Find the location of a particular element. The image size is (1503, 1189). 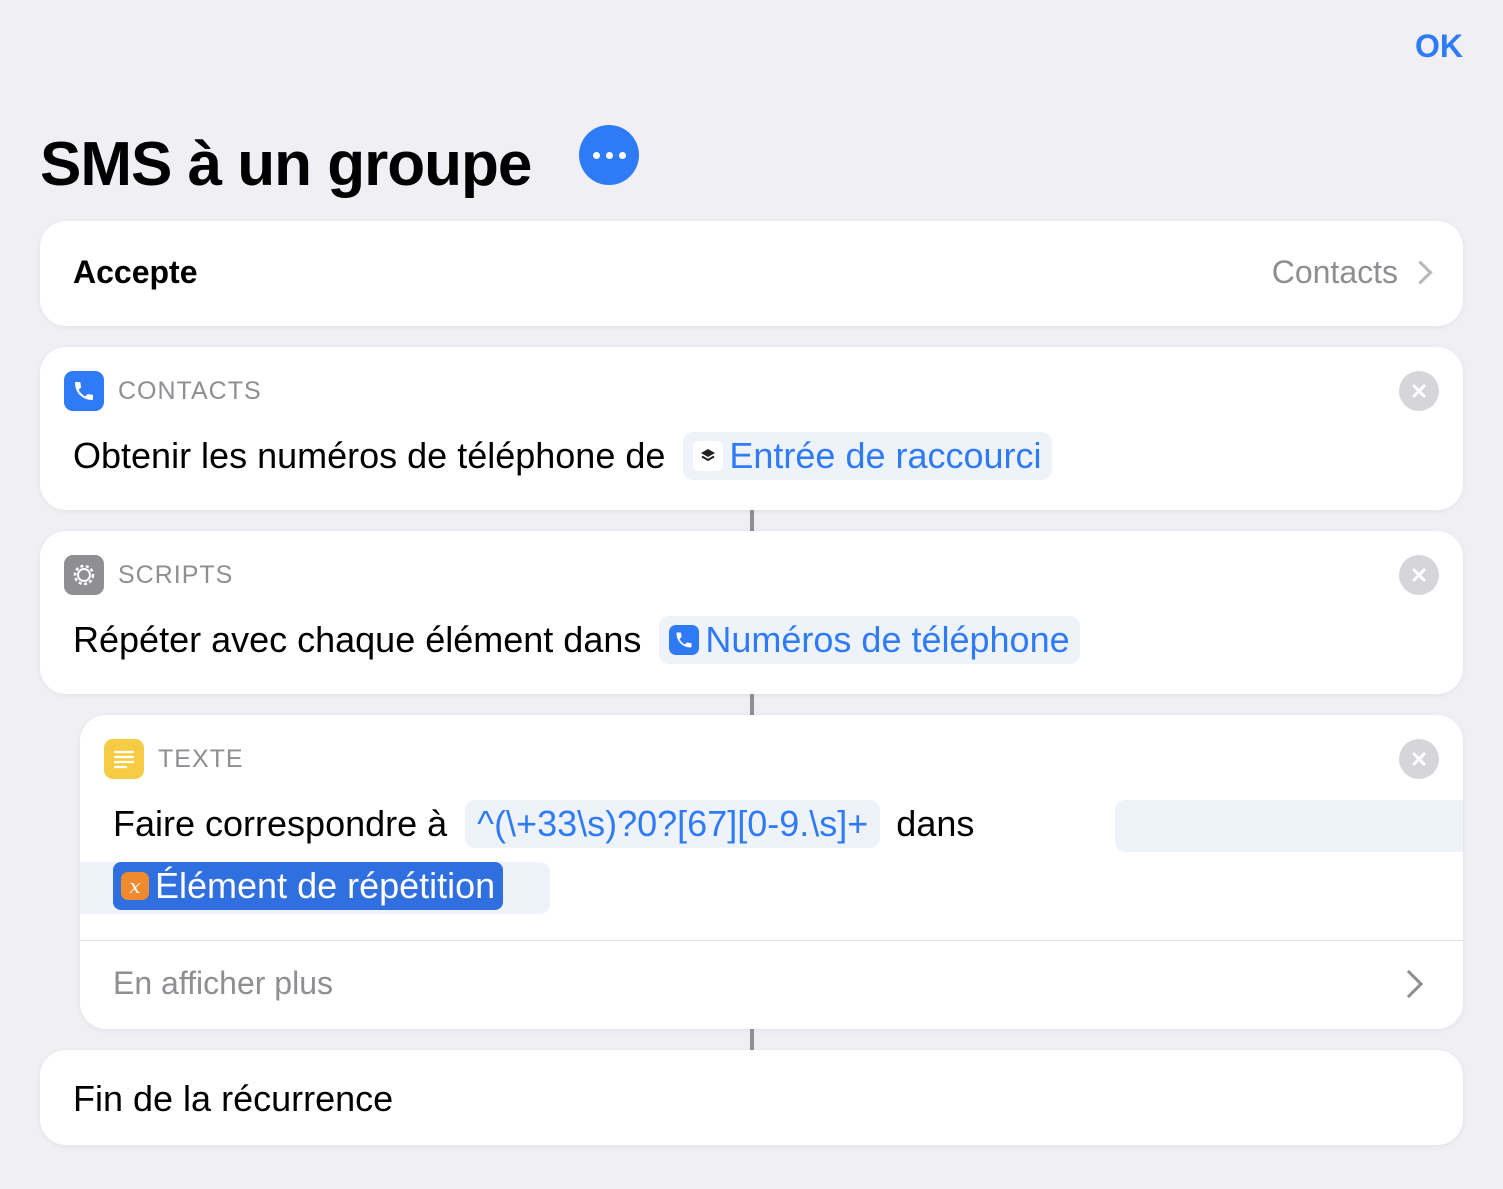

gear-icon is located at coordinates (84, 575).